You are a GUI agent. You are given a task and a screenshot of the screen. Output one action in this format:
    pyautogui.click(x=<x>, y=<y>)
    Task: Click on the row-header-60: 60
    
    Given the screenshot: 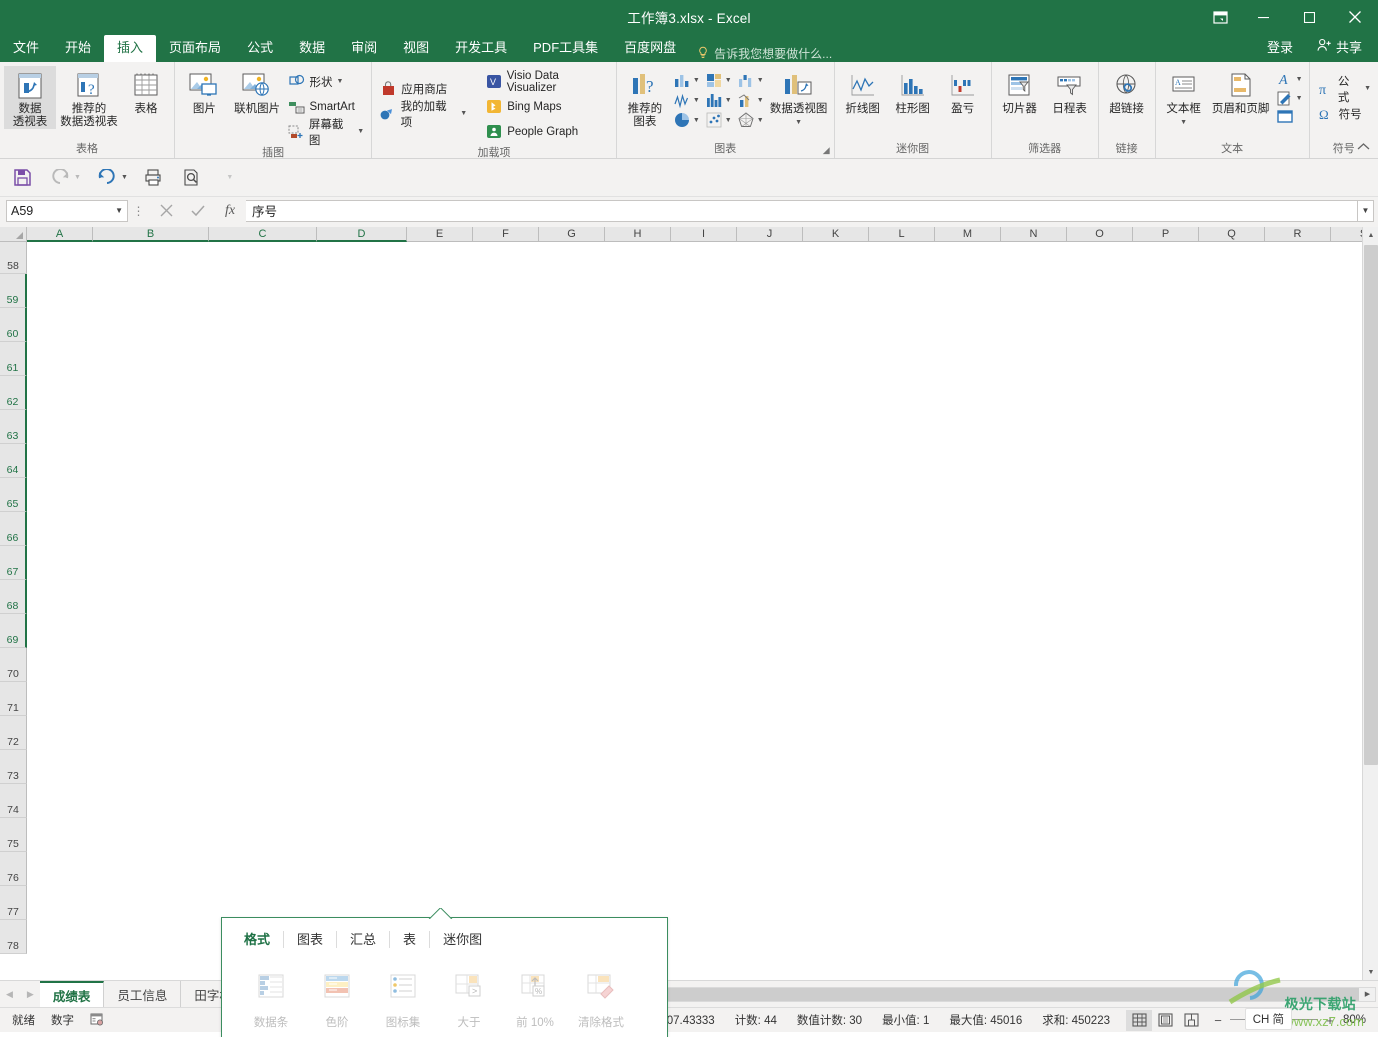 What is the action you would take?
    pyautogui.click(x=13, y=325)
    